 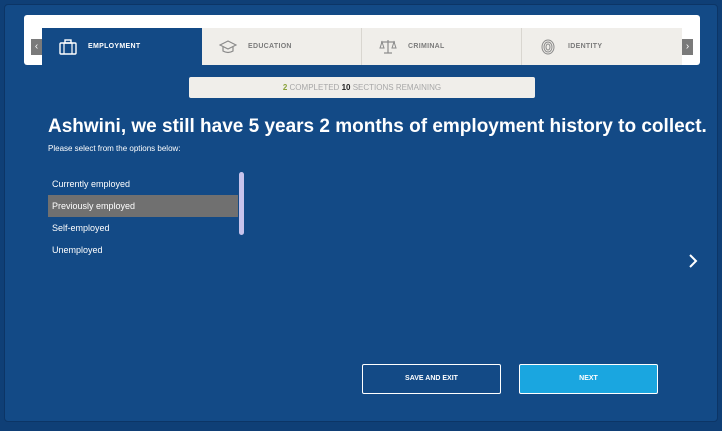 What do you see at coordinates (228, 47) in the screenshot?
I see `graduation-cap-icon` at bounding box center [228, 47].